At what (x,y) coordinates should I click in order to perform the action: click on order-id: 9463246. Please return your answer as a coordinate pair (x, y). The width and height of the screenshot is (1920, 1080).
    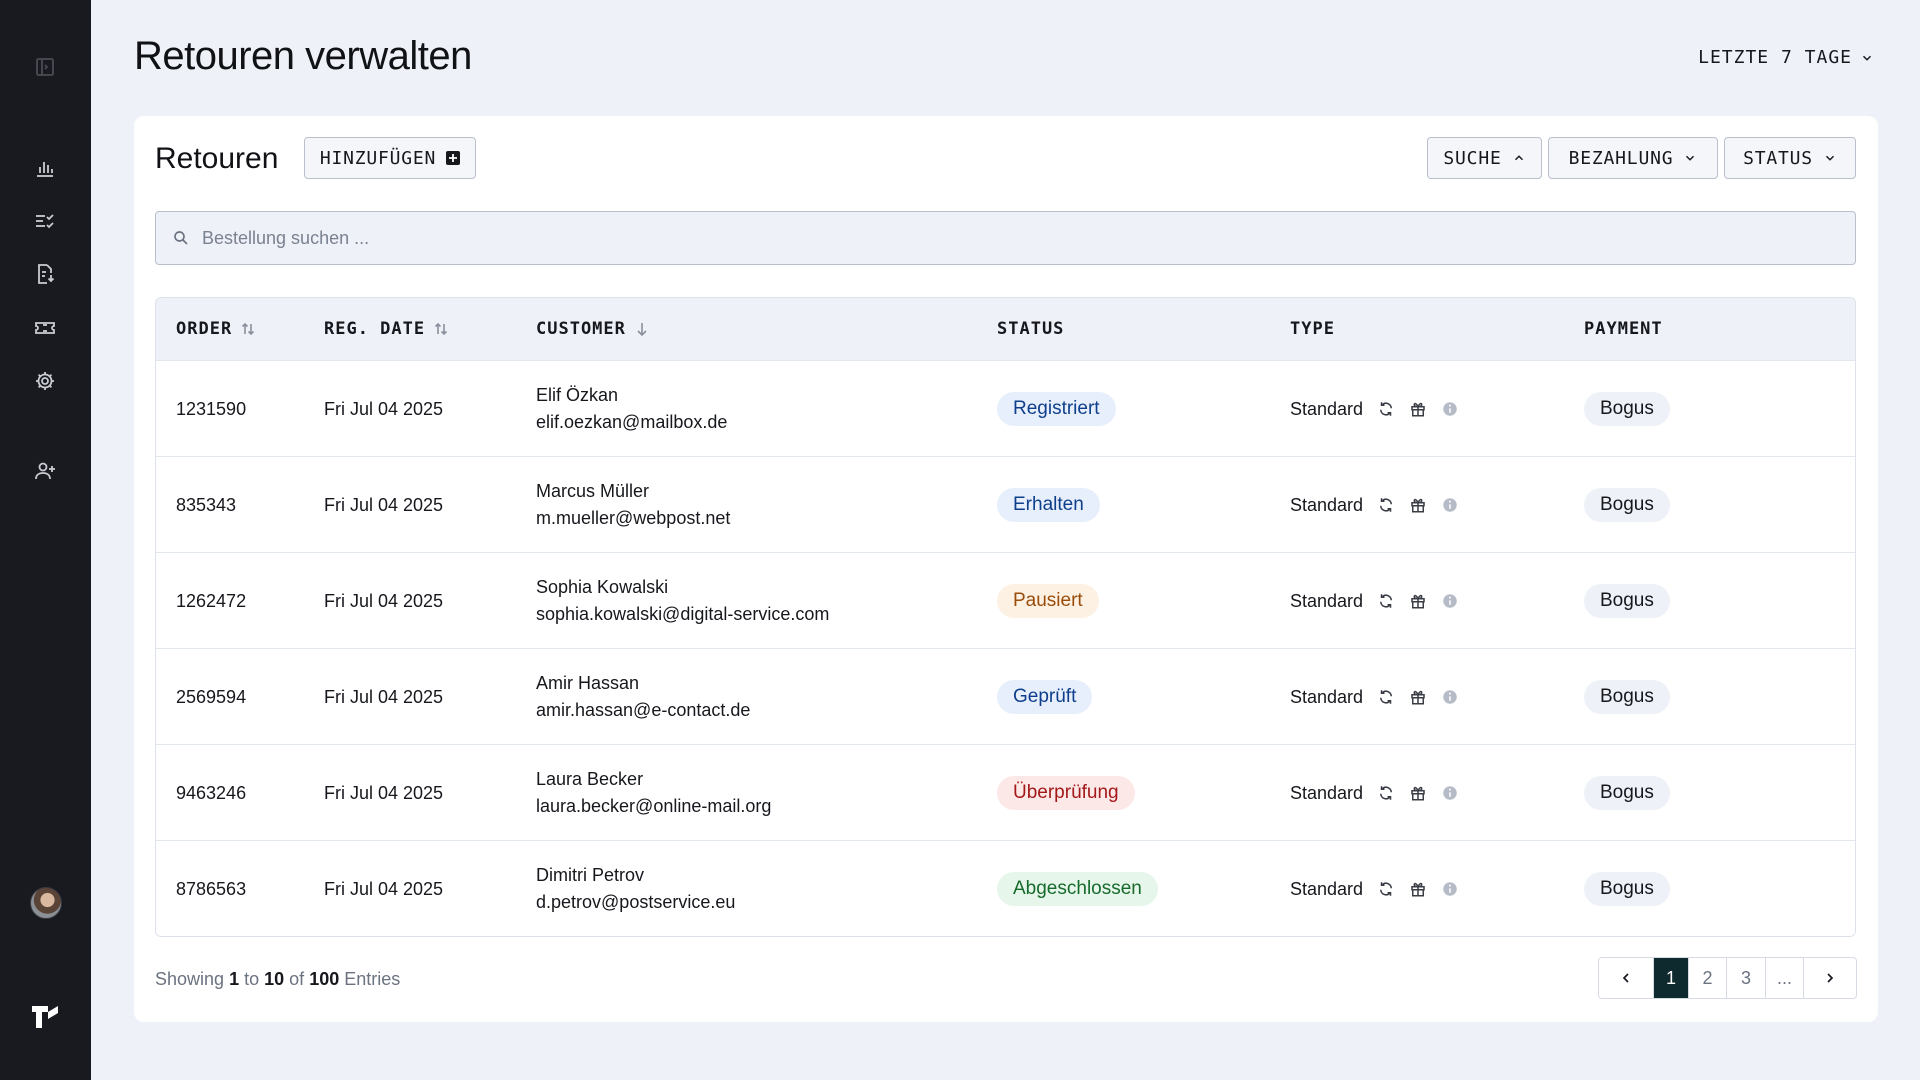
    Looking at the image, I should click on (211, 792).